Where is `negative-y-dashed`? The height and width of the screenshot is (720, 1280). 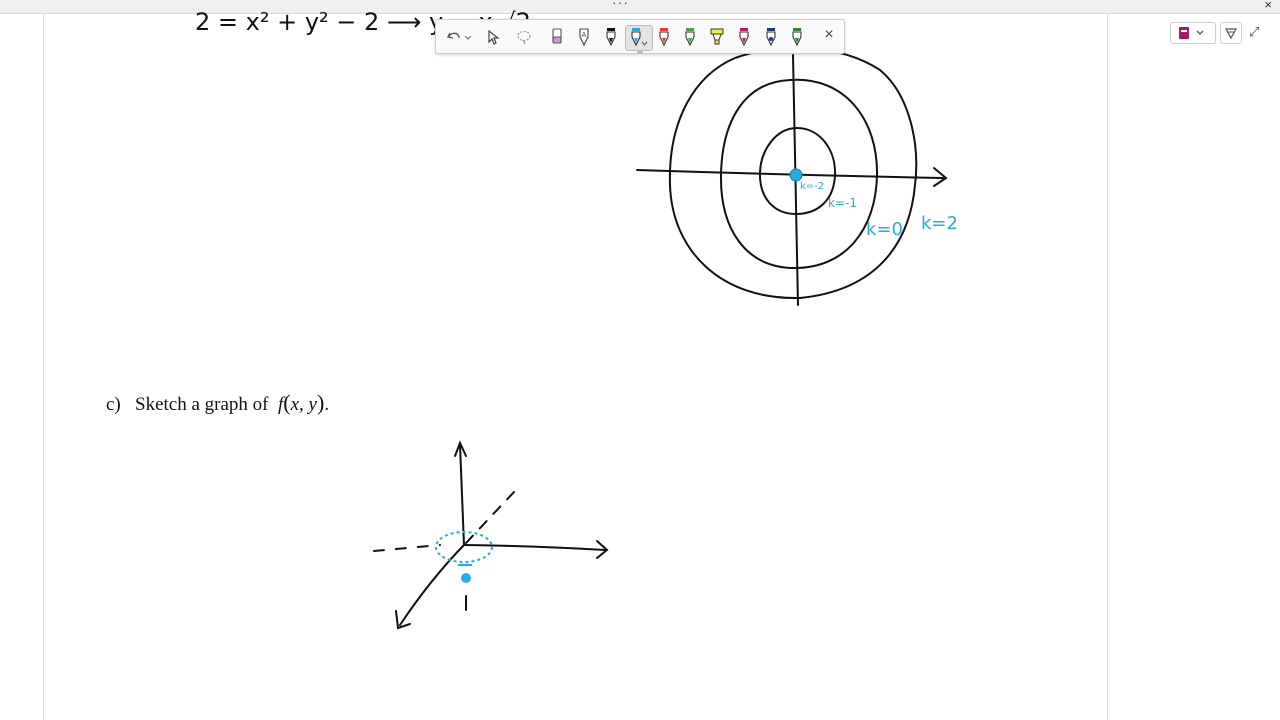
negative-y-dashed is located at coordinates (407, 548).